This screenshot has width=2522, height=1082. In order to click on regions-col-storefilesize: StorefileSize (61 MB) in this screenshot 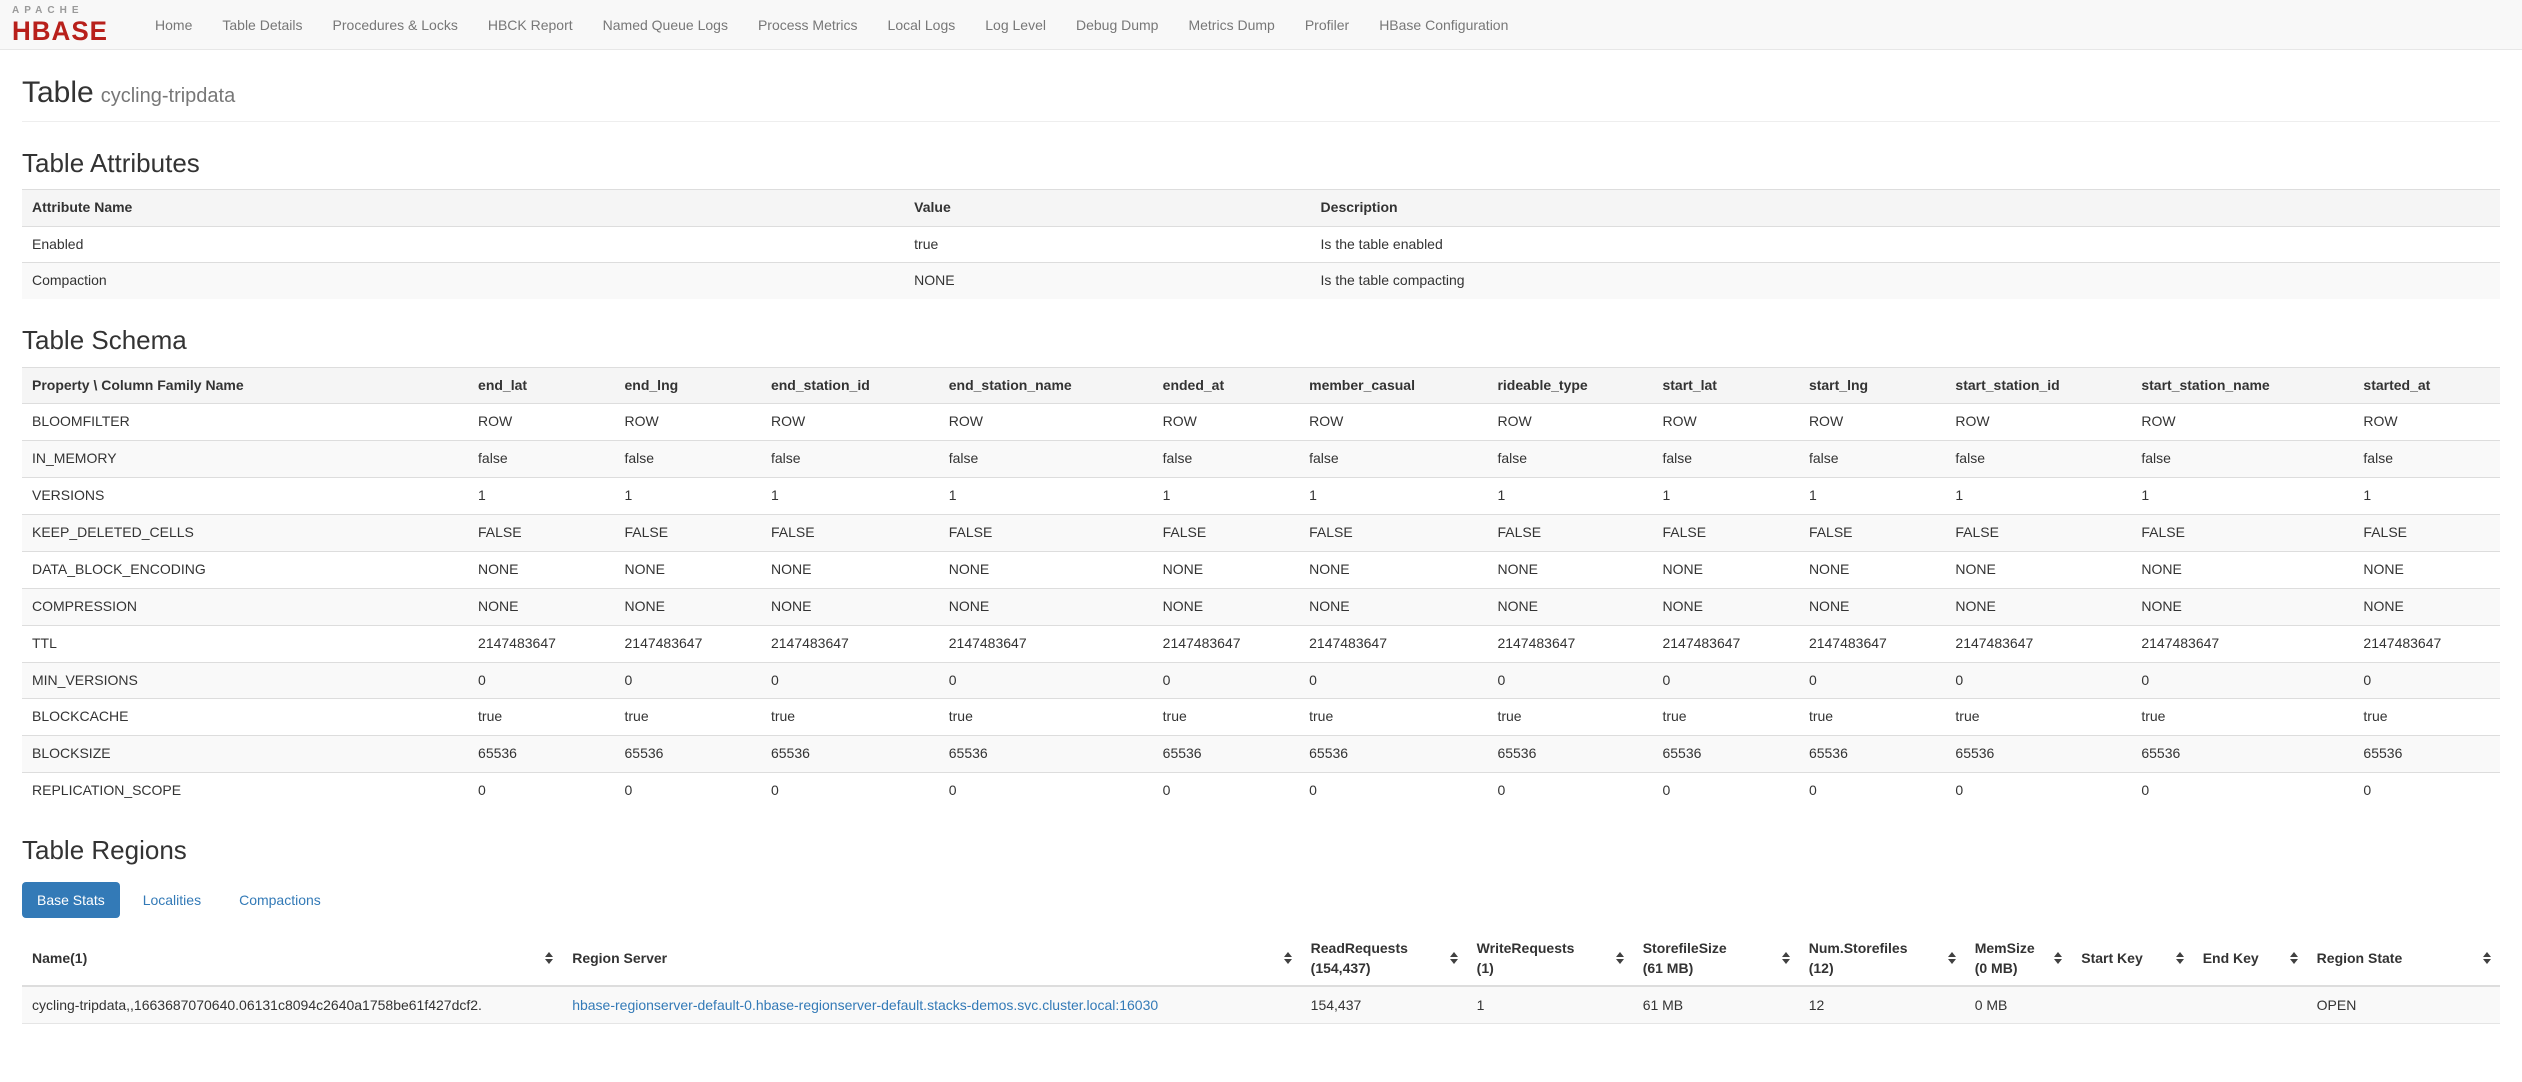, I will do `click(1715, 959)`.